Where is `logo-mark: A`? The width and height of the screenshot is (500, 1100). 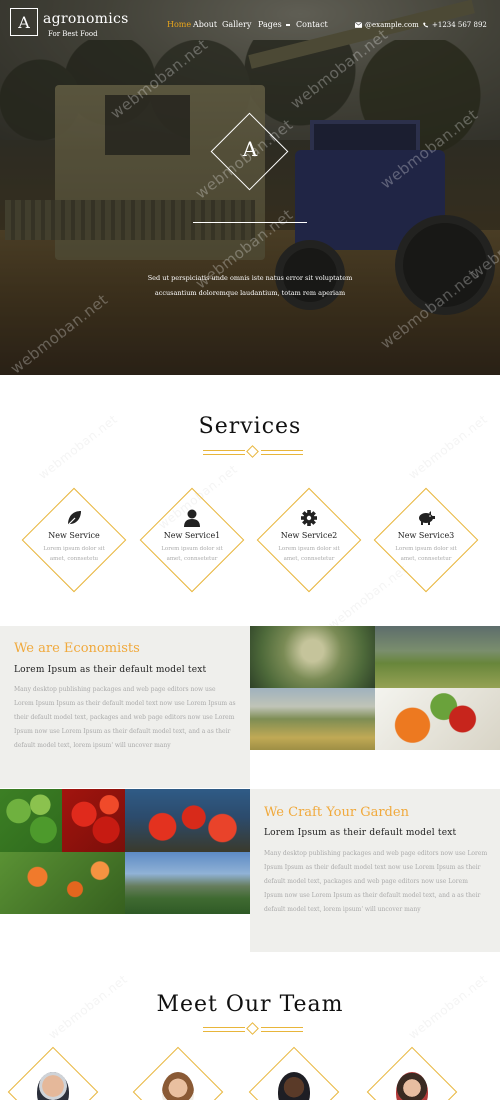
logo-mark: A is located at coordinates (24, 22).